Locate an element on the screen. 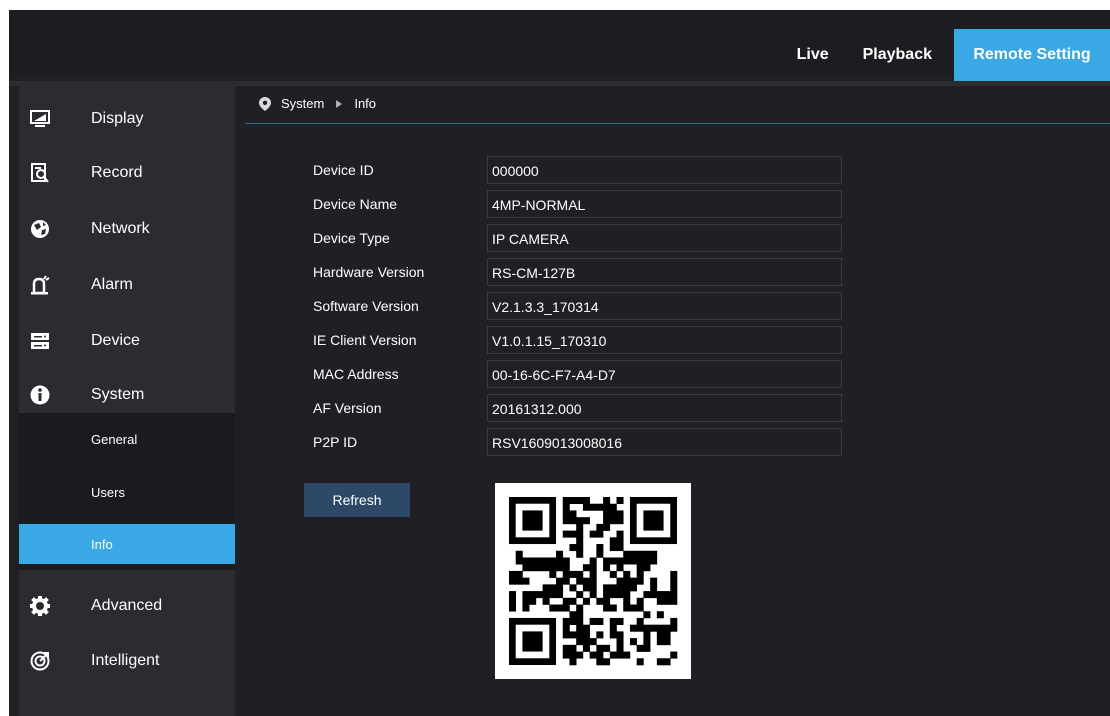  sidebar-item-device: Device is located at coordinates (127, 341).